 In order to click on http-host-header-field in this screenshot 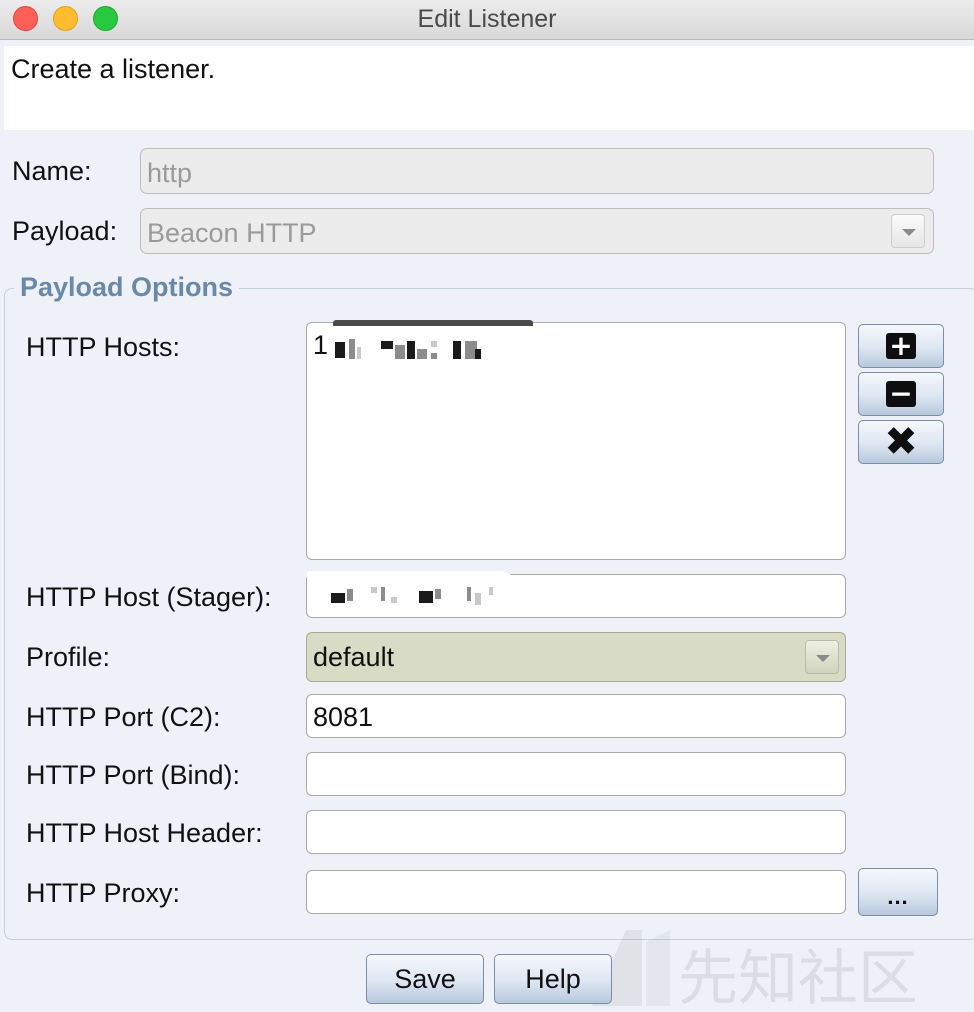, I will do `click(576, 832)`.